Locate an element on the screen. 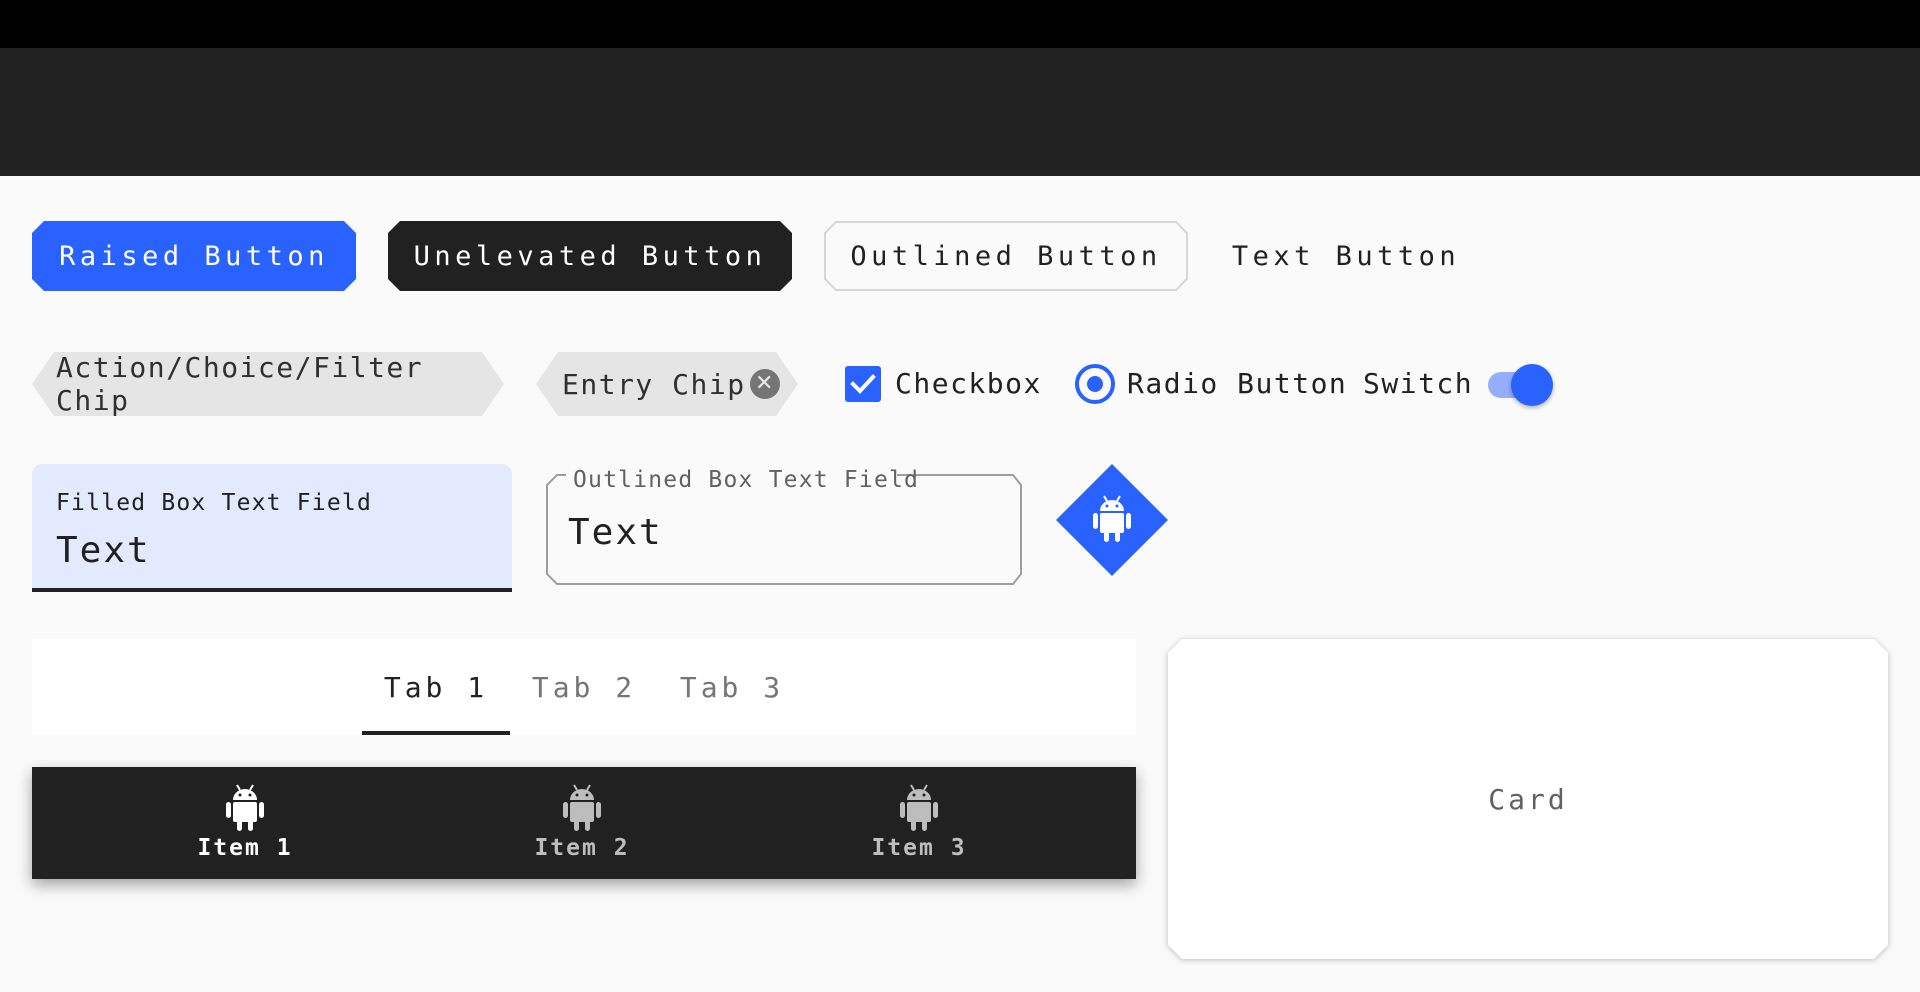 This screenshot has width=1920, height=992. status-bar is located at coordinates (960, 24).